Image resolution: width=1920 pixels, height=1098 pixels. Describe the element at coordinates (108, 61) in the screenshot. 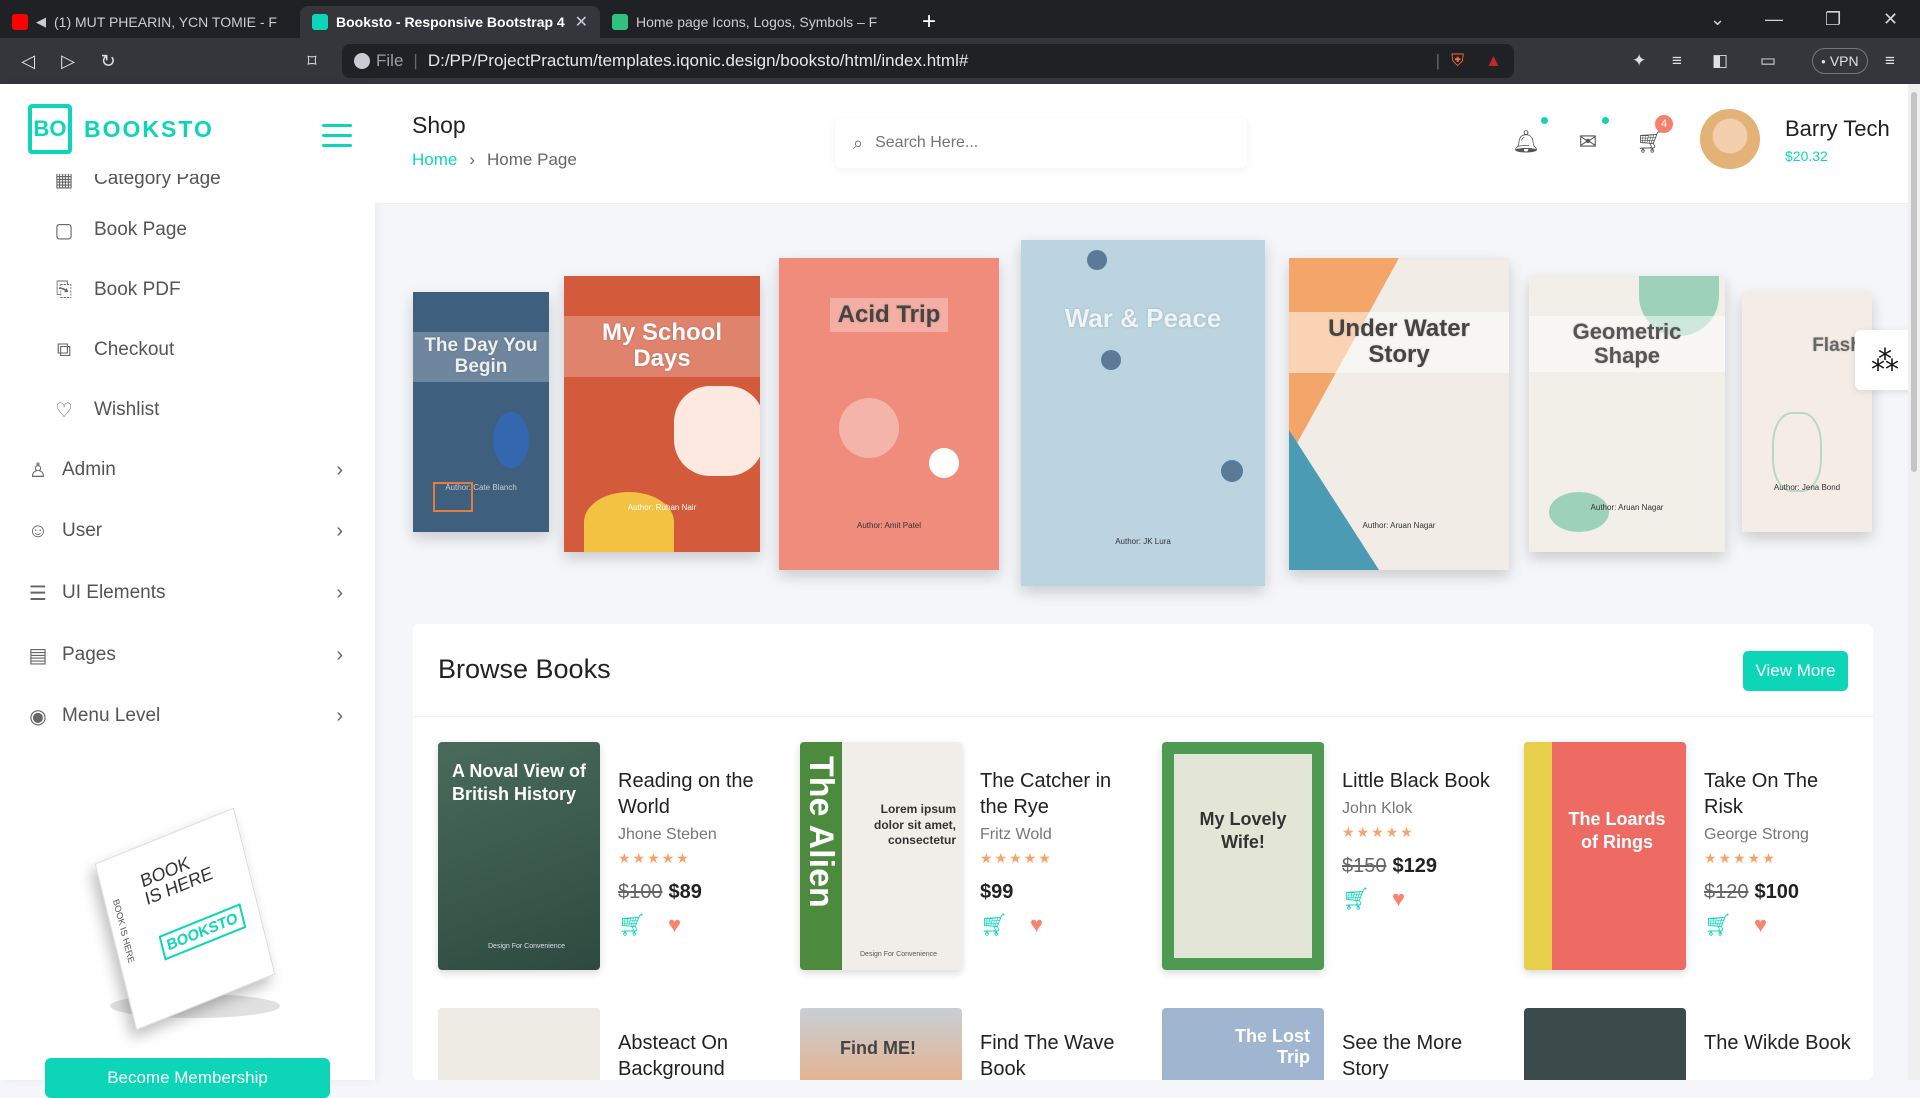

I see `reload-icon: ↻` at that location.